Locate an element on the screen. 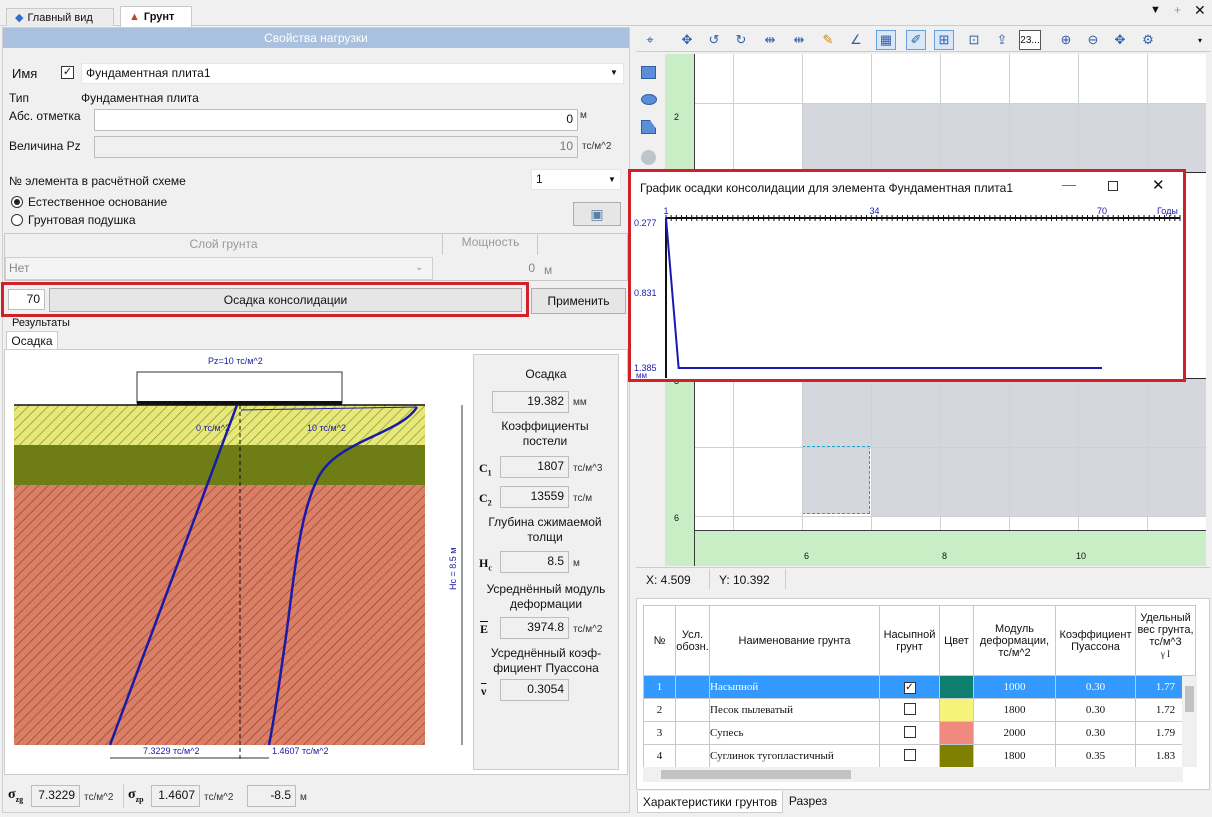 This screenshot has width=1212, height=817. name-select: Фундаментная плита1 is located at coordinates (352, 73).